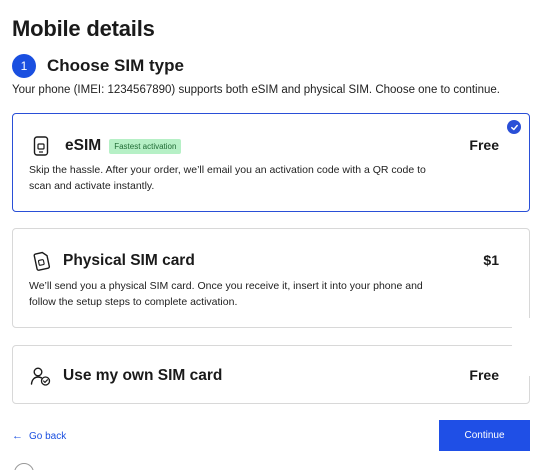  What do you see at coordinates (129, 260) in the screenshot?
I see `option-physical-sim-name: Physical SIM card` at bounding box center [129, 260].